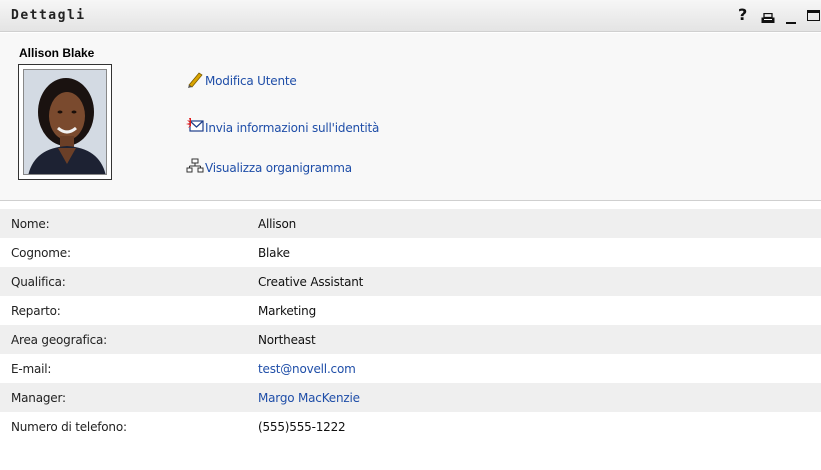  What do you see at coordinates (410, 397) in the screenshot?
I see `detail-row-manager: Manager: Margo MacKenzie` at bounding box center [410, 397].